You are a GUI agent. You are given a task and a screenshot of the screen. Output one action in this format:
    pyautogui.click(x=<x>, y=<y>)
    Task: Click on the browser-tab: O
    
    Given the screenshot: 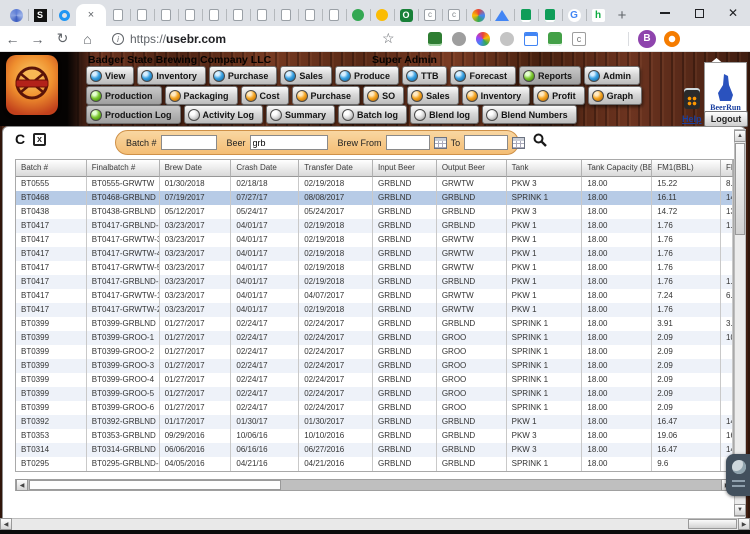 What is the action you would take?
    pyautogui.click(x=406, y=15)
    